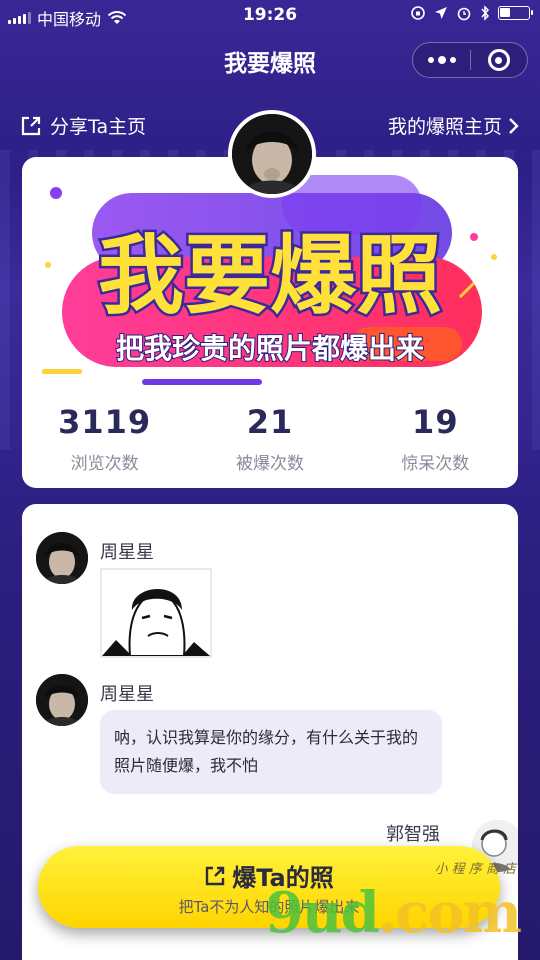  I want to click on stat-value: 21, so click(270, 422).